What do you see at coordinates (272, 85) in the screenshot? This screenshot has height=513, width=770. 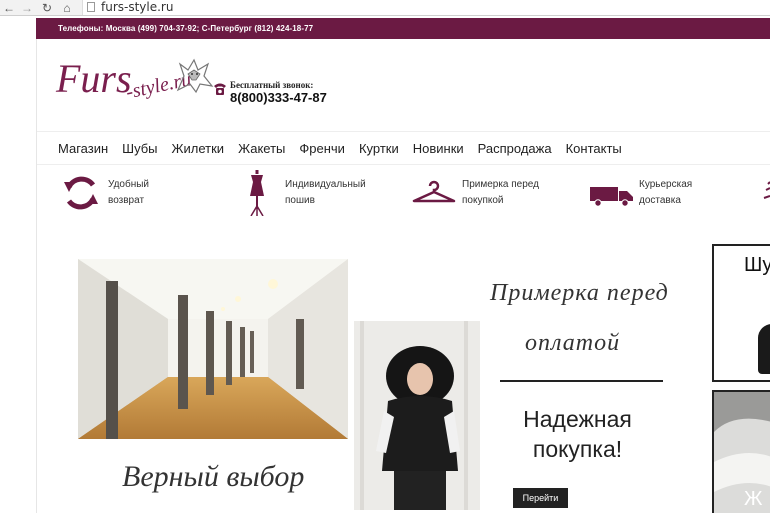 I see `free-call-label: Бесплатный звонок:` at bounding box center [272, 85].